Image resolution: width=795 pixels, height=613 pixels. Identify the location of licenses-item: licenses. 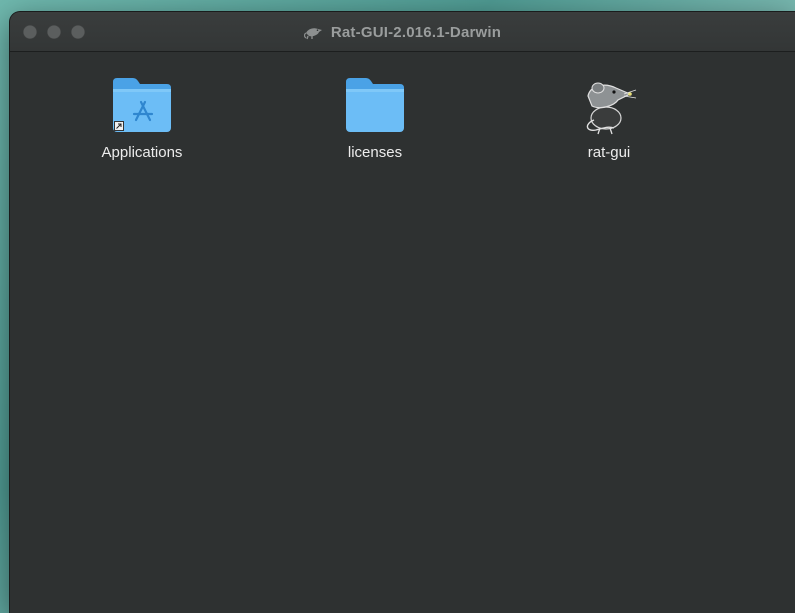
(375, 117).